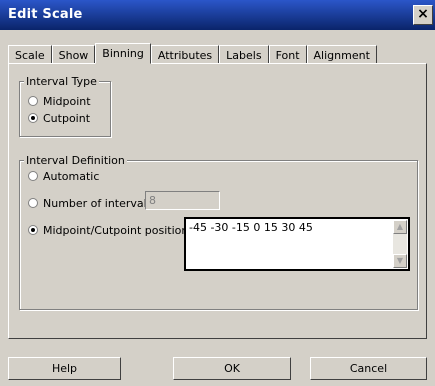  I want to click on midpoint-label: Midpoint, so click(67, 101).